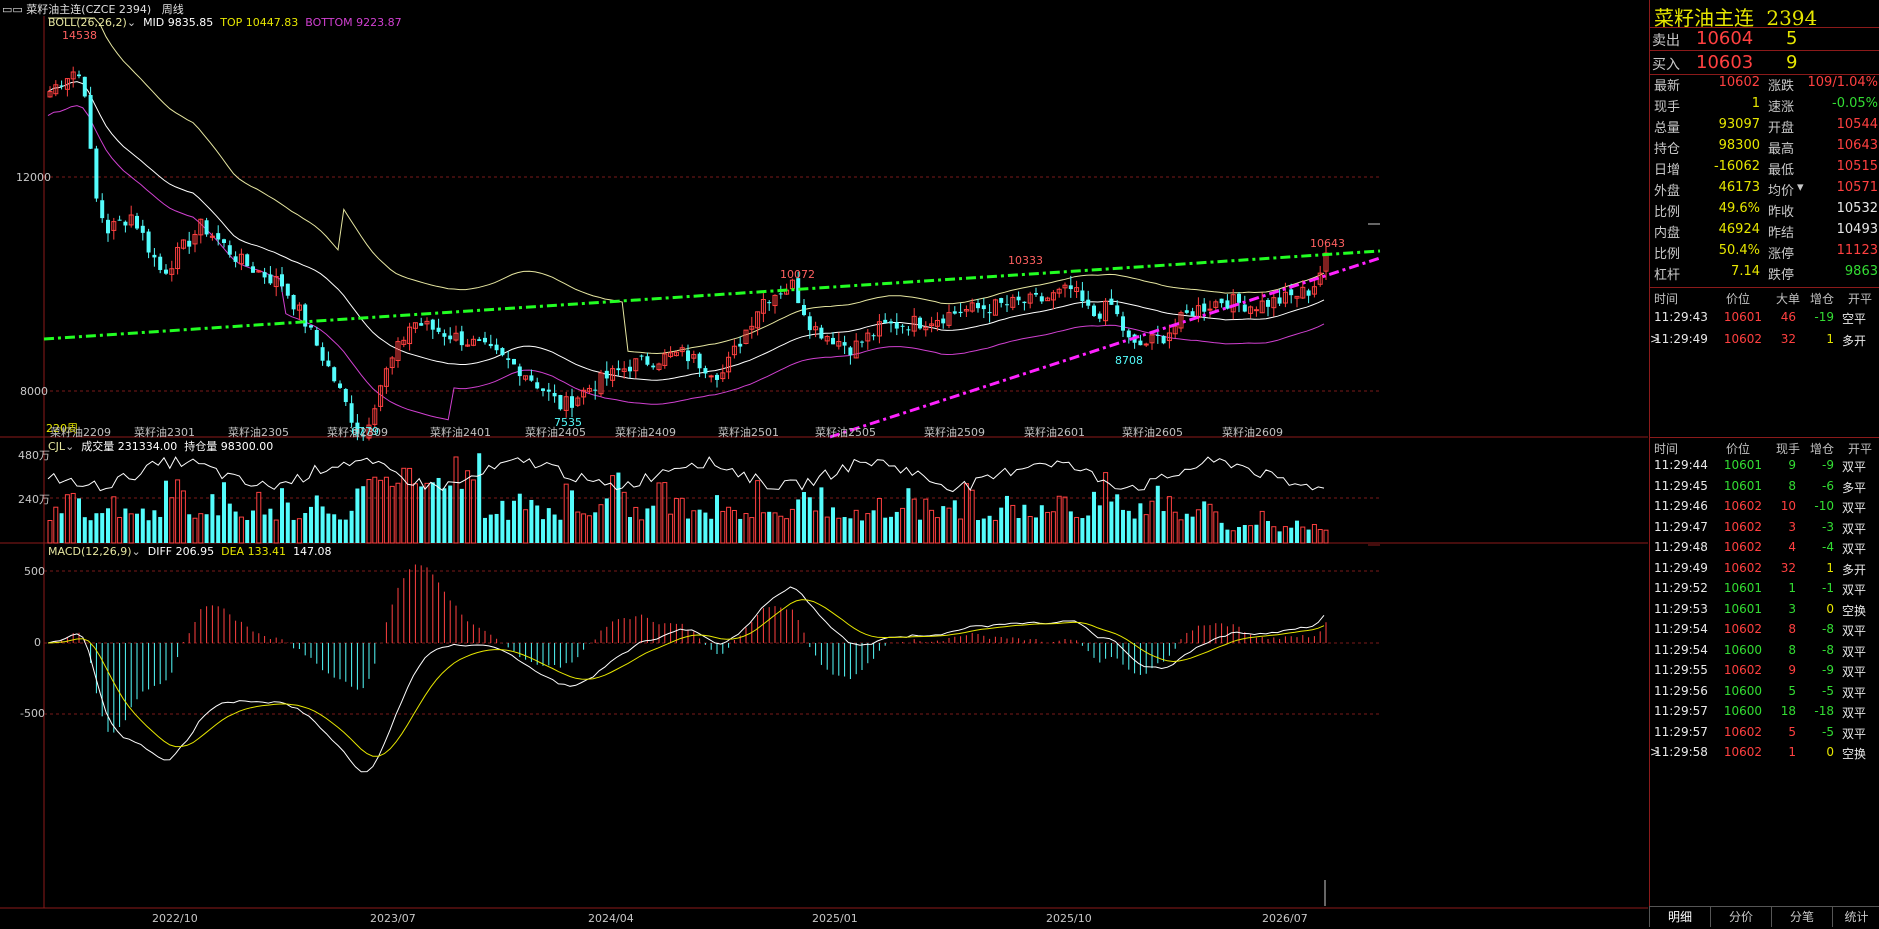 The image size is (1879, 929). I want to click on table-row: 11:29:44 10601 9 -9 双平, so click(1764, 468).